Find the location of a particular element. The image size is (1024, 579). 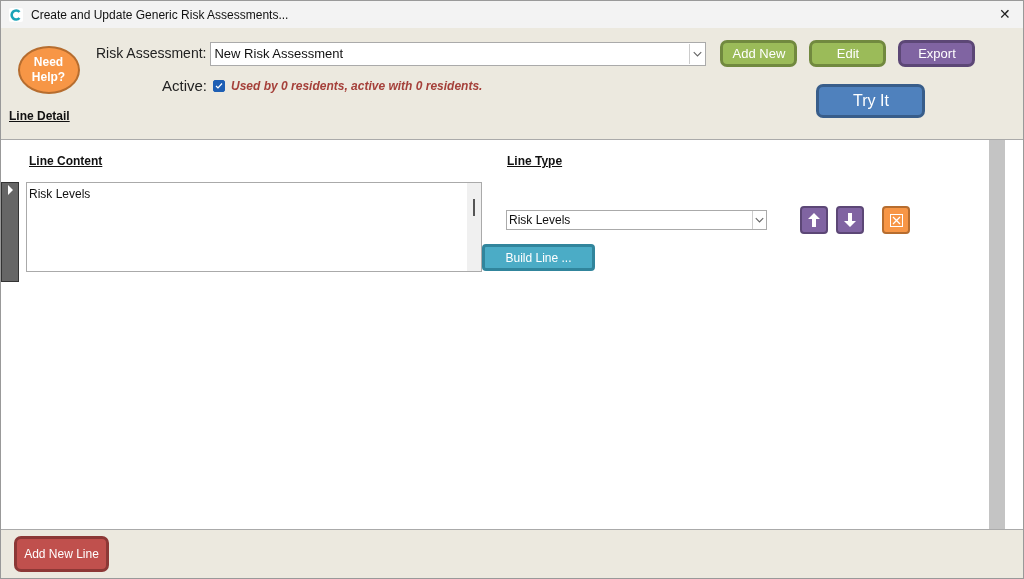

try-it-button: Try It is located at coordinates (871, 101).